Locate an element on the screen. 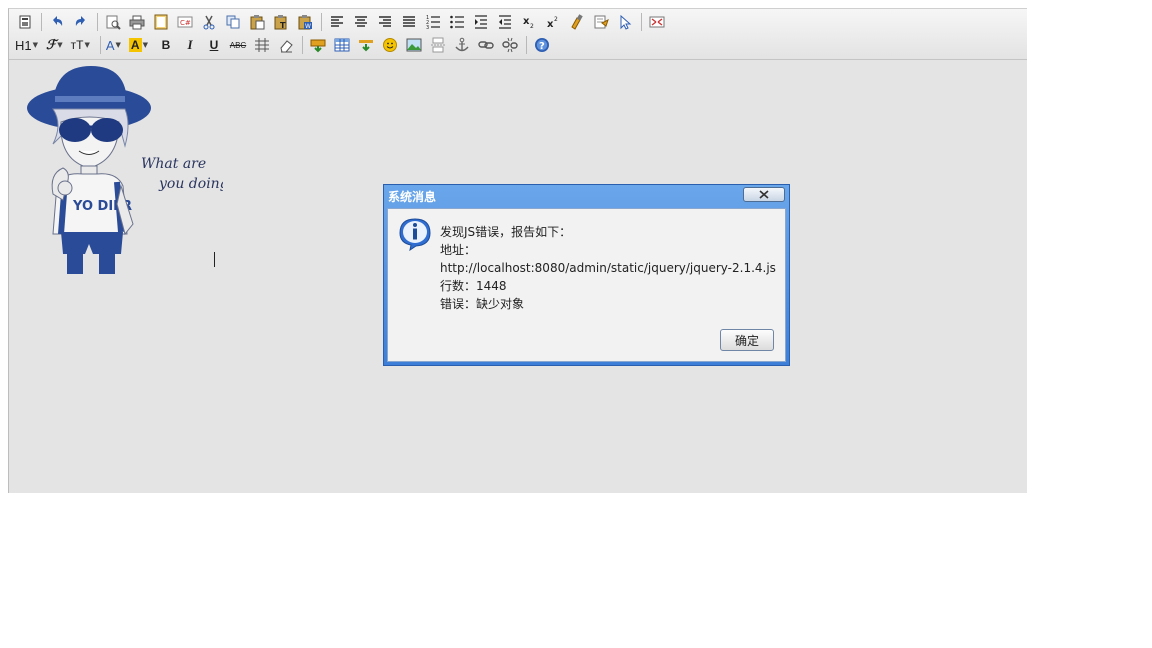  superscript-icon: x2 is located at coordinates (553, 22).